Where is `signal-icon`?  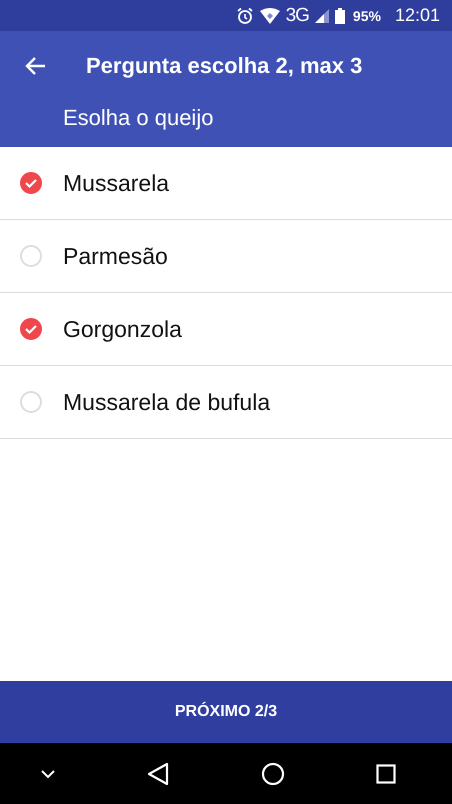
signal-icon is located at coordinates (321, 15).